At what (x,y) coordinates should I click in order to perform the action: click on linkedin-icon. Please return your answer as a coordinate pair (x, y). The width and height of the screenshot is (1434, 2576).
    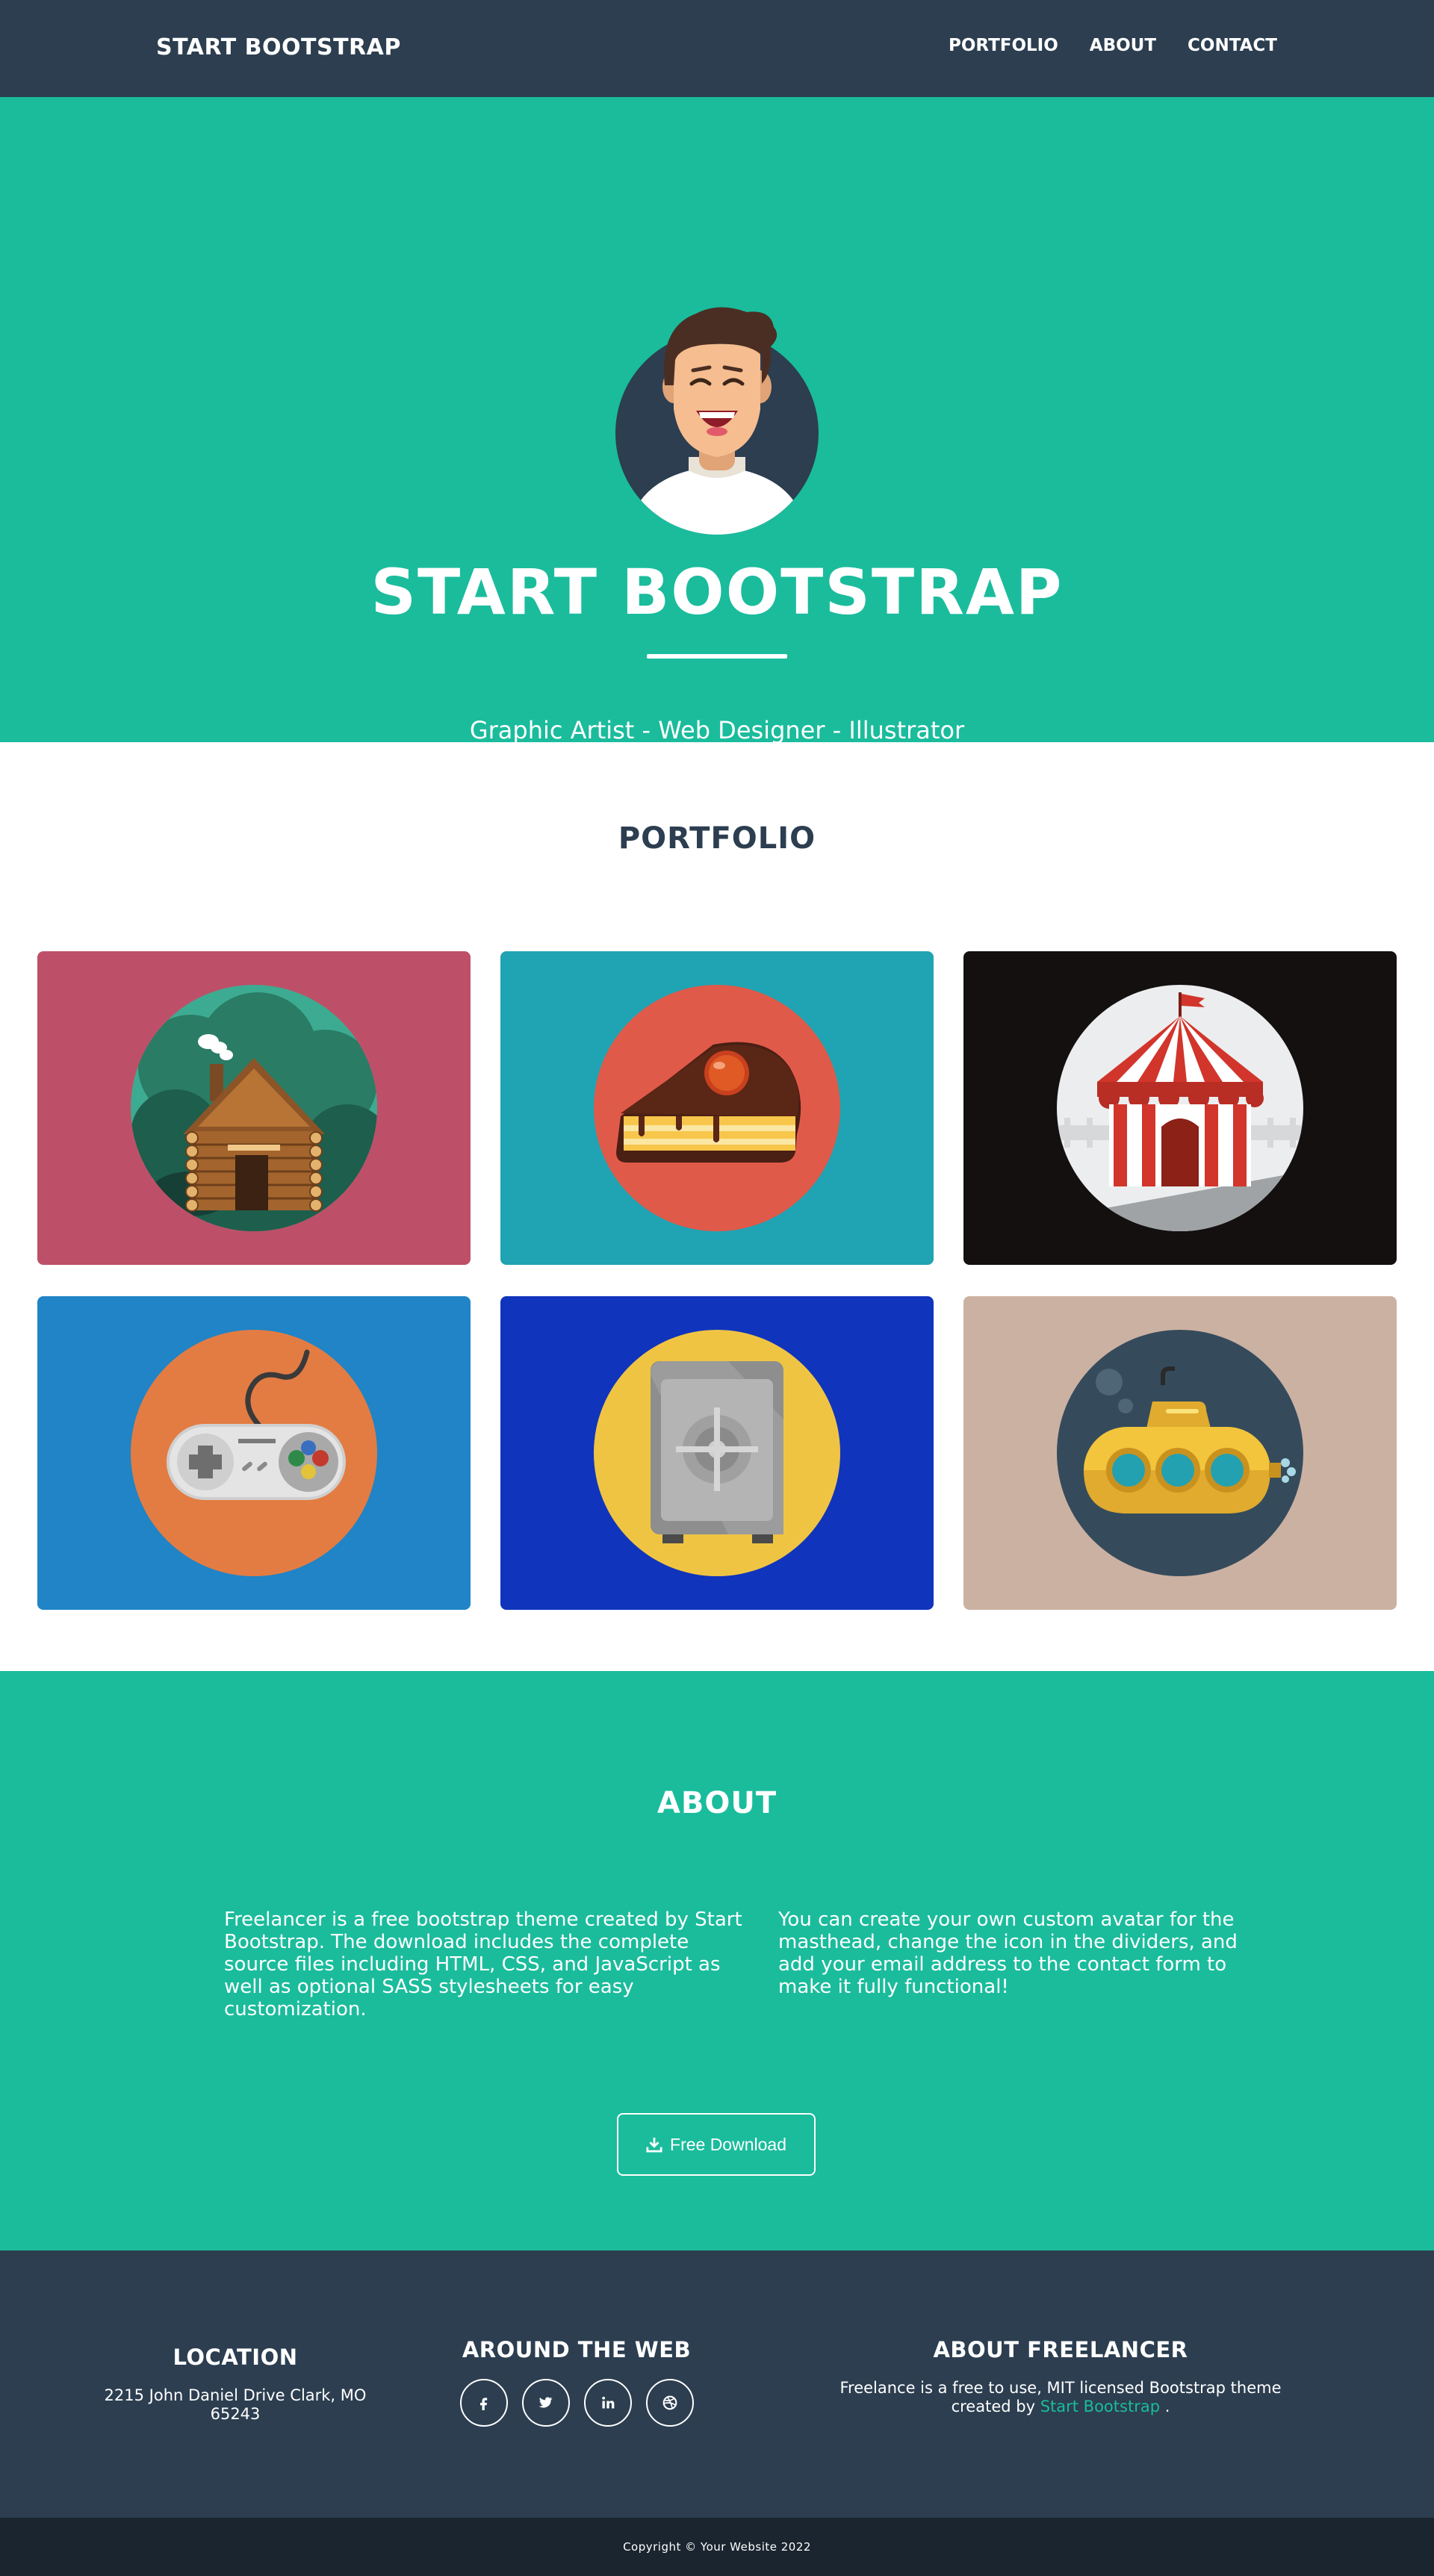
    Looking at the image, I should click on (607, 2402).